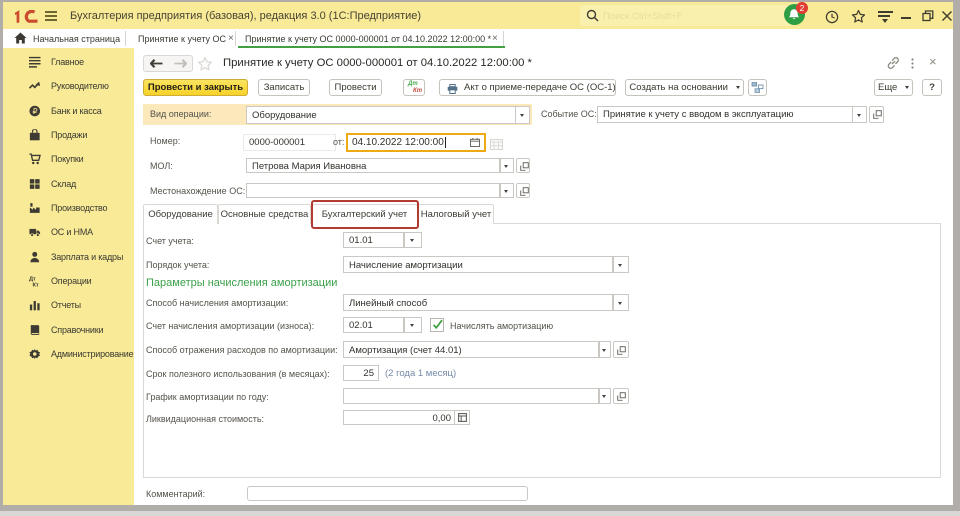 This screenshot has height=516, width=960. Describe the element at coordinates (36, 284) in the screenshot. I see `svg-text: Кт` at that location.